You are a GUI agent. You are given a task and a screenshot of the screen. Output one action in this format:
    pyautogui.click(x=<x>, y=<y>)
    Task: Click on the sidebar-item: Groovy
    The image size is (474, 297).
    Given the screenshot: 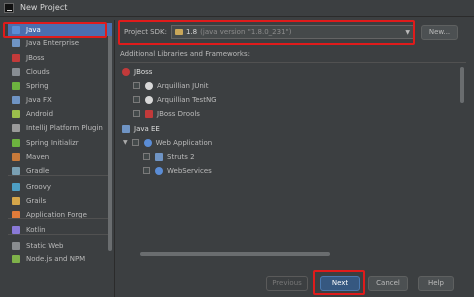 What is the action you would take?
    pyautogui.click(x=60, y=186)
    